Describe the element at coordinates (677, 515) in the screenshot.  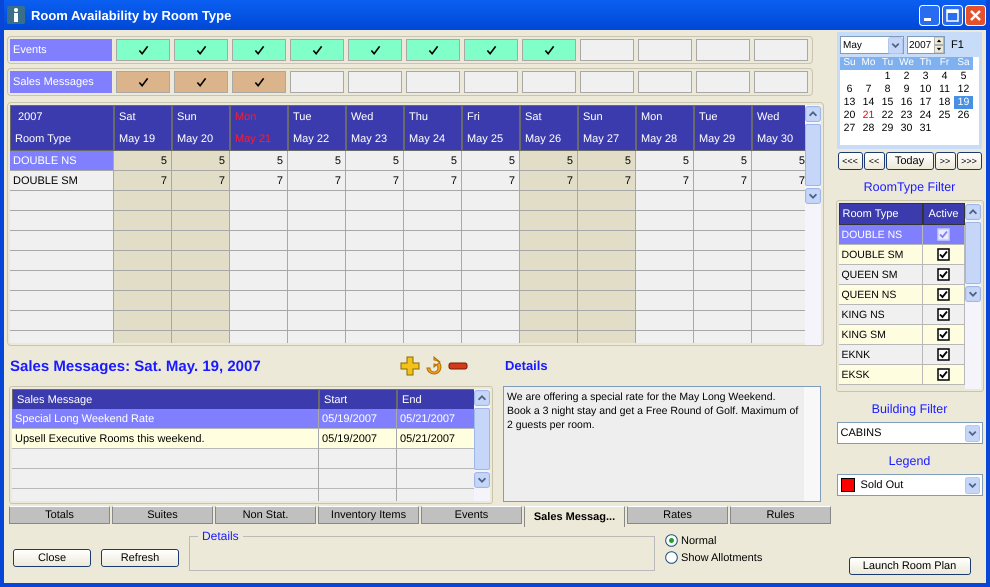
I see `tab: Rates` at that location.